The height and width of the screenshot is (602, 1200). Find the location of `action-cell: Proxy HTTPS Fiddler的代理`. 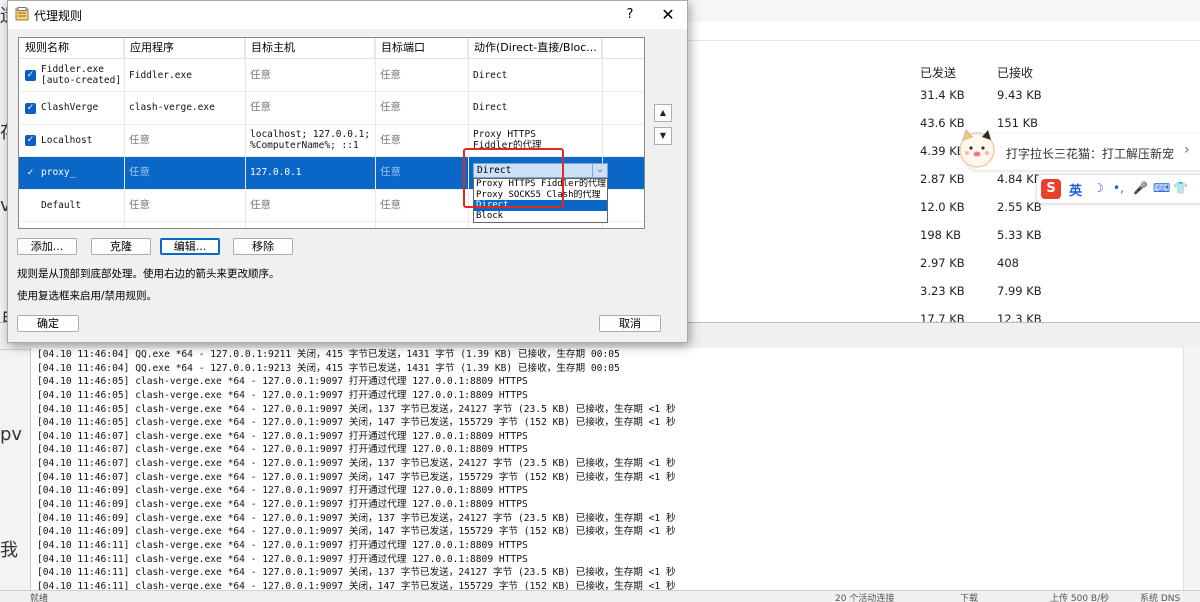

action-cell: Proxy HTTPS Fiddler的代理 is located at coordinates (507, 140).